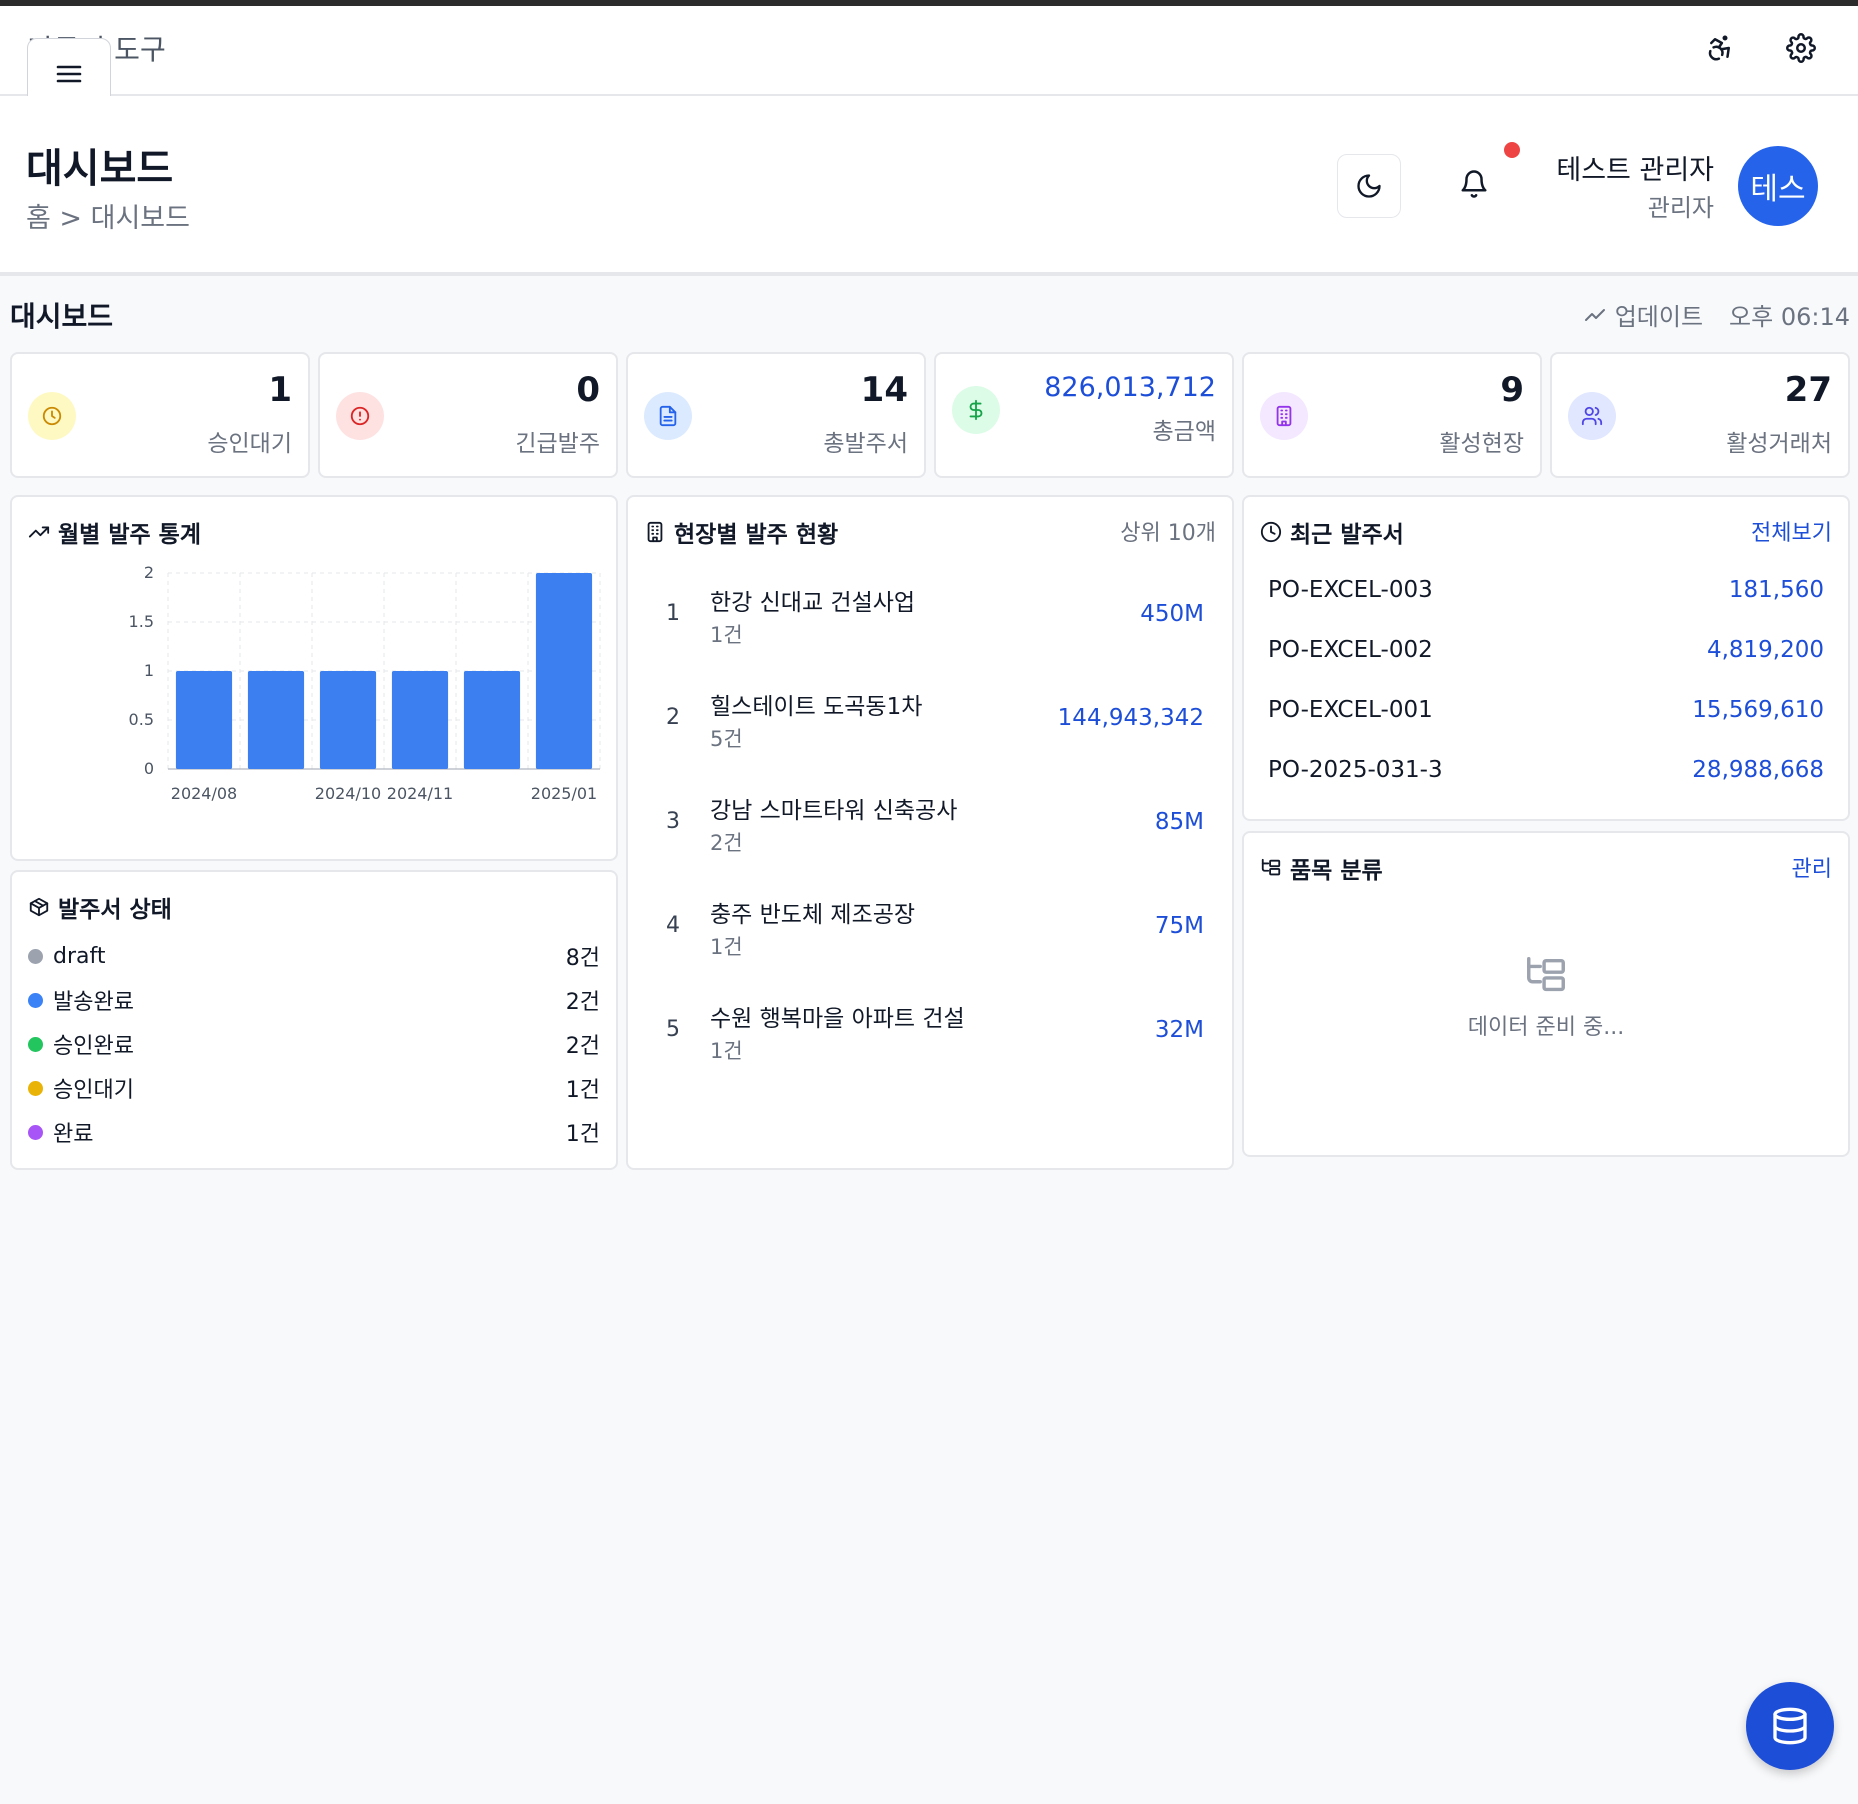 This screenshot has width=1858, height=1804. Describe the element at coordinates (1801, 48) in the screenshot. I see `settings-gear-icon` at that location.